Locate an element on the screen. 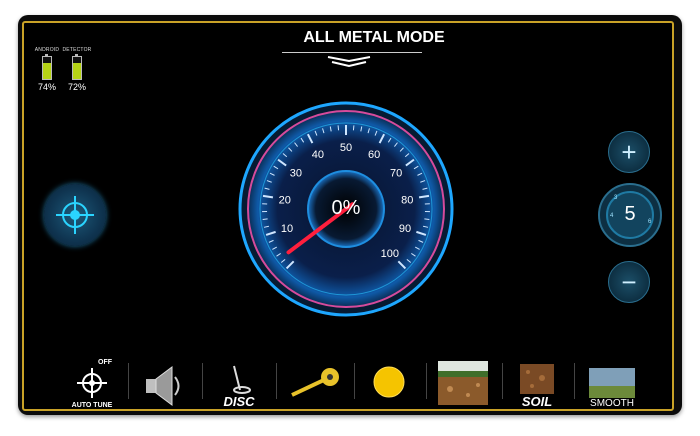 This screenshot has height=436, width=700. android-battery-icon is located at coordinates (47, 67).